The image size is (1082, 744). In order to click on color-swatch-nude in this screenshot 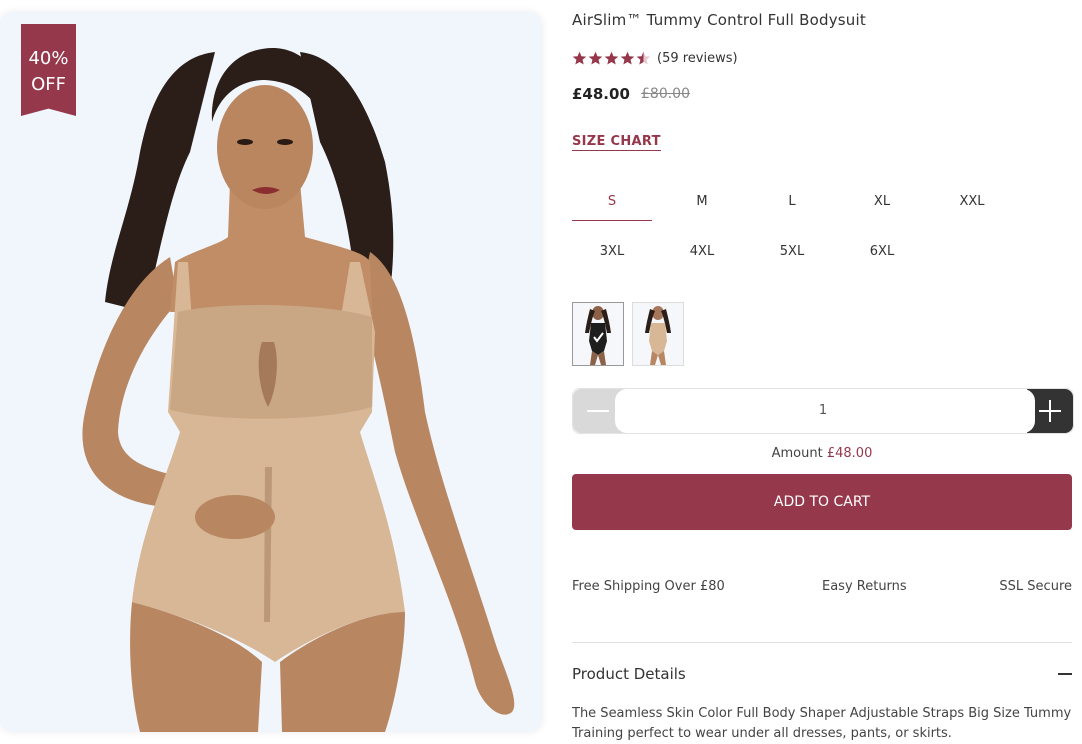, I will do `click(658, 334)`.